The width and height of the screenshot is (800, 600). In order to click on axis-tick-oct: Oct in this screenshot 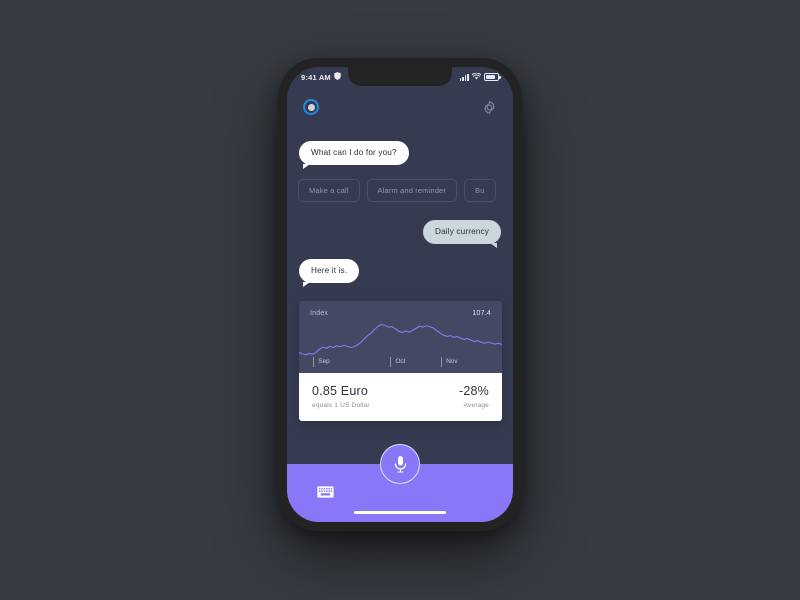, I will do `click(397, 361)`.